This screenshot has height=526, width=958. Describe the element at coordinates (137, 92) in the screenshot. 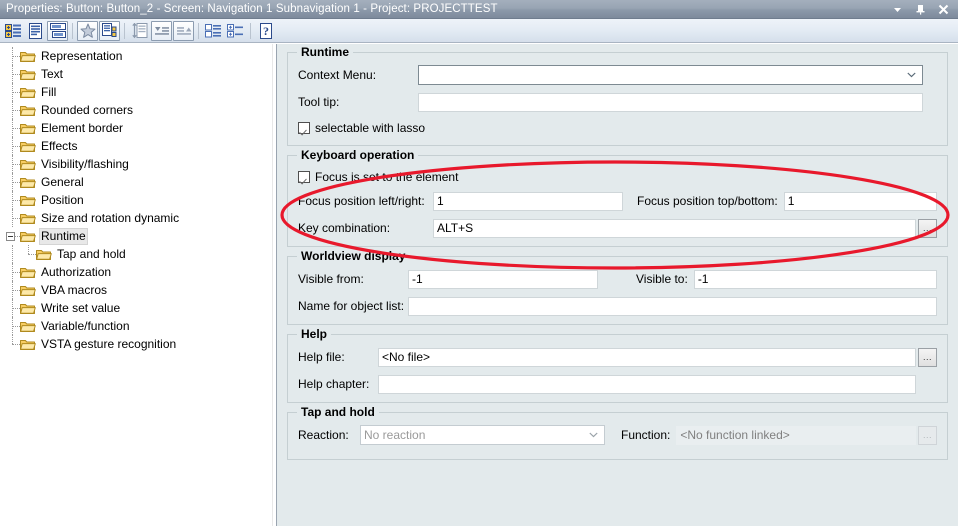

I see `tree-item-fill: Fill` at that location.